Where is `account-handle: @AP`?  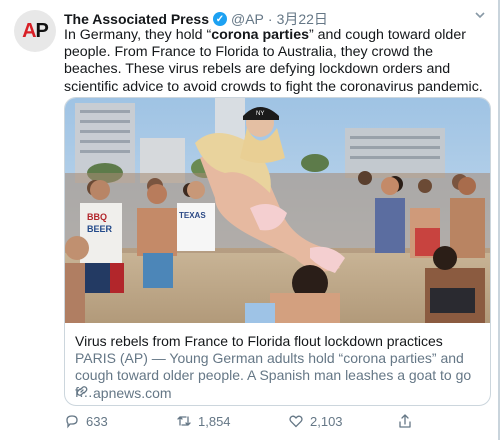
account-handle: @AP is located at coordinates (247, 19).